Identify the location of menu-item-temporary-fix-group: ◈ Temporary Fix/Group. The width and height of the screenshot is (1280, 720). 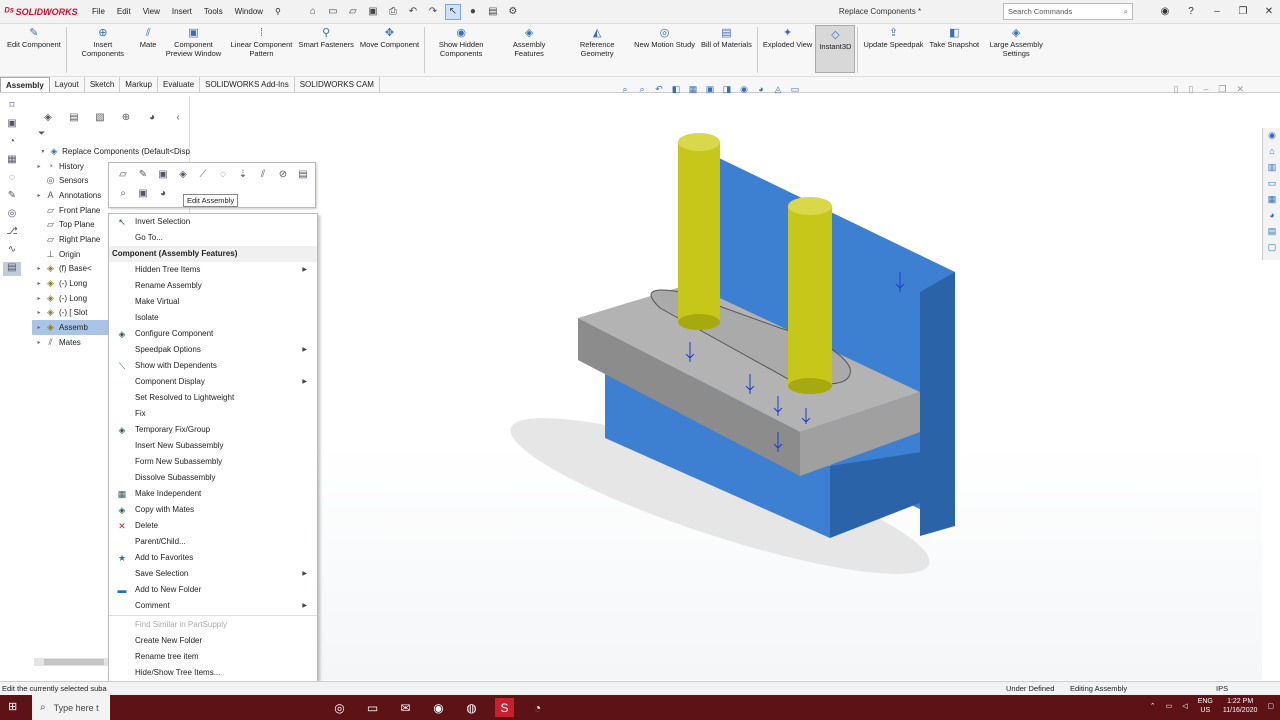
(213, 430).